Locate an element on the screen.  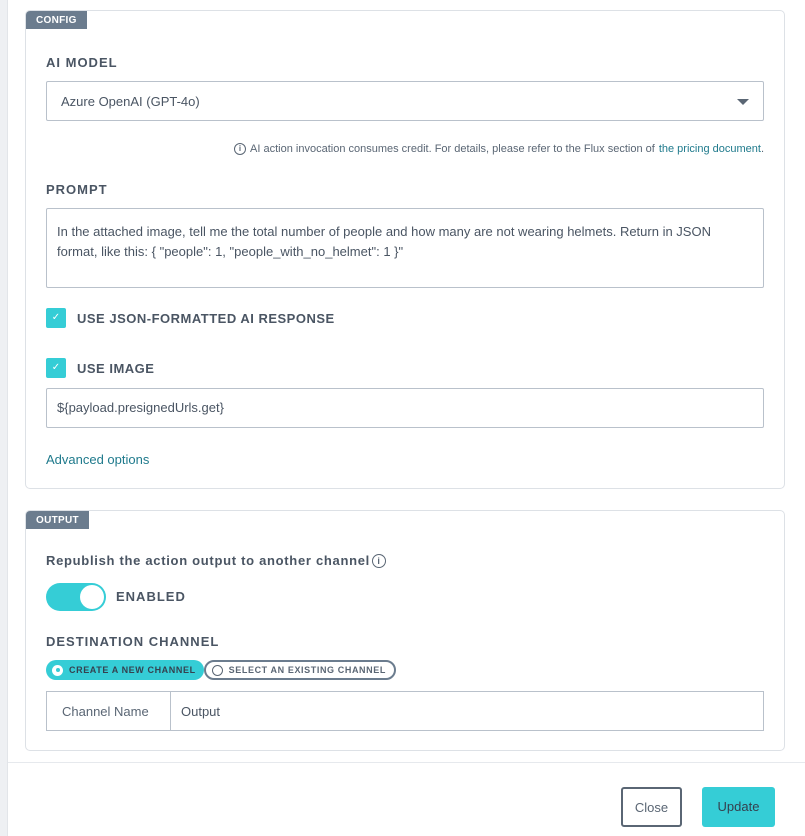
radio-unselected-icon is located at coordinates (217, 670).